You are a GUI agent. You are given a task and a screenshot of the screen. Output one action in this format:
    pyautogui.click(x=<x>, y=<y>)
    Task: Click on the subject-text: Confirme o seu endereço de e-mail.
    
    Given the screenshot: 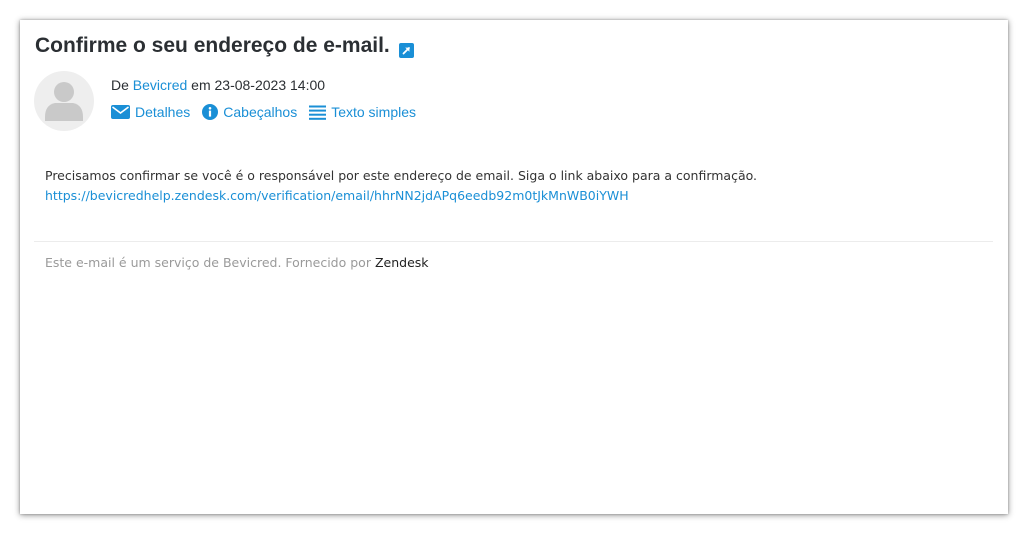 What is the action you would take?
    pyautogui.click(x=212, y=45)
    